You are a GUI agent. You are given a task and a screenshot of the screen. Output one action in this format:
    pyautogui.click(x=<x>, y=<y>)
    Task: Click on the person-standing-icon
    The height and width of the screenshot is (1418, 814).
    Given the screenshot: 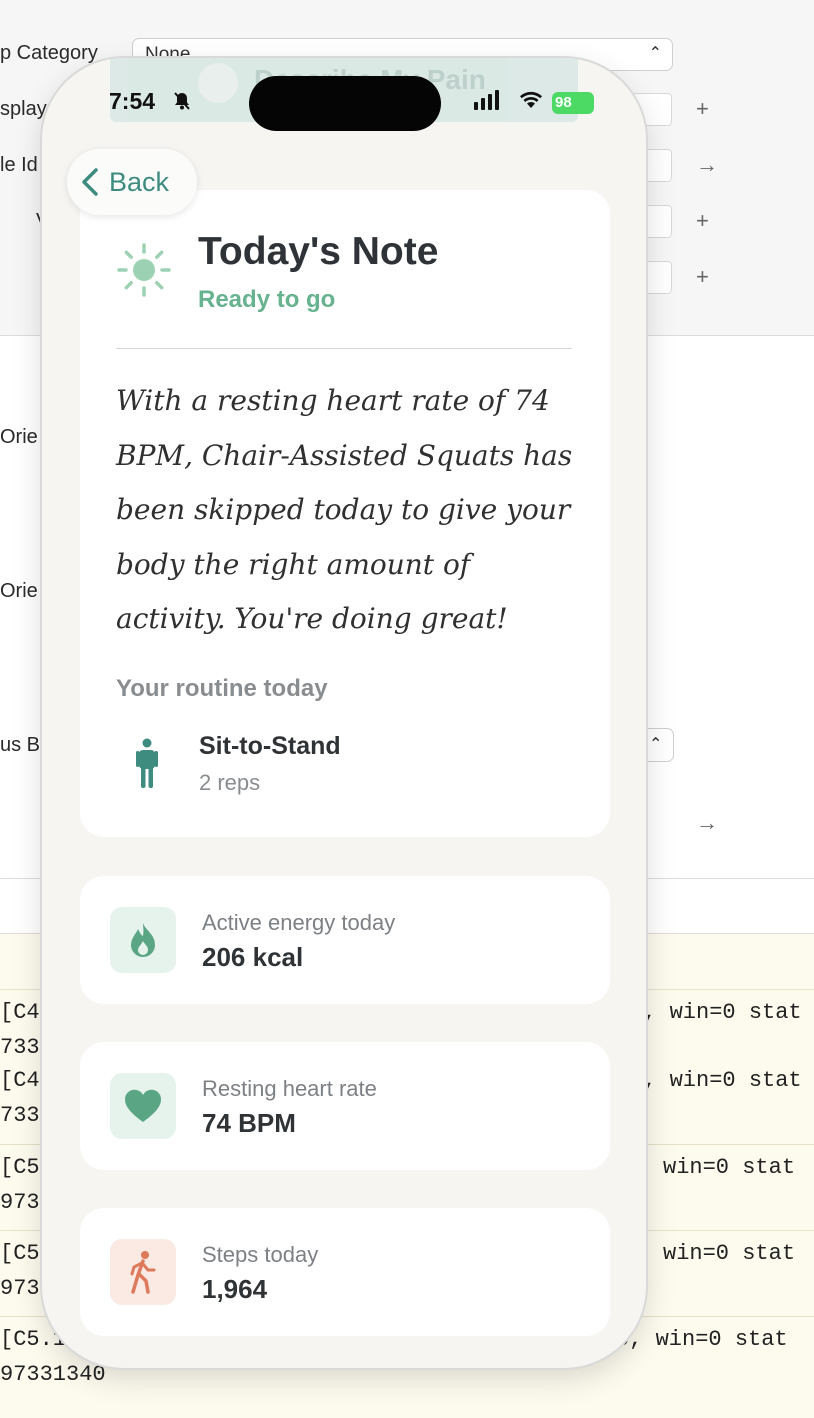 What is the action you would take?
    pyautogui.click(x=147, y=765)
    